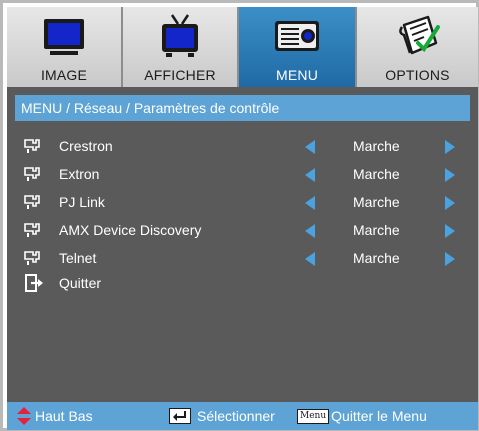 The width and height of the screenshot is (479, 431). What do you see at coordinates (236, 416) in the screenshot?
I see `footer-select-label: Sélectionner` at bounding box center [236, 416].